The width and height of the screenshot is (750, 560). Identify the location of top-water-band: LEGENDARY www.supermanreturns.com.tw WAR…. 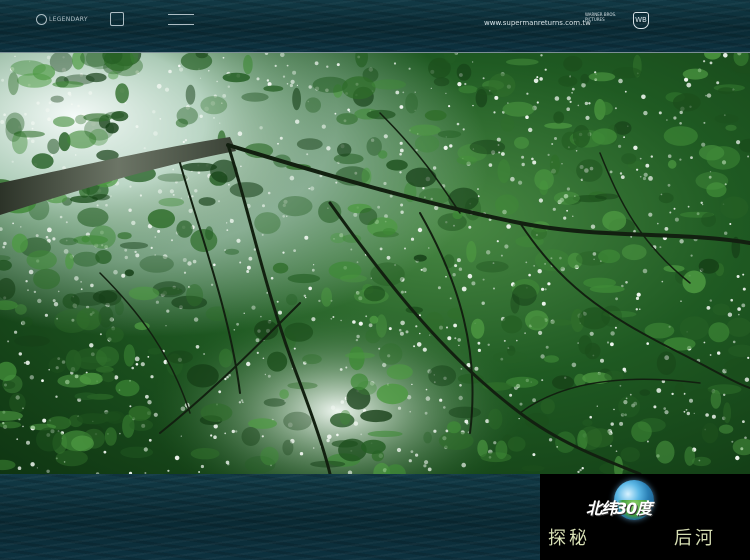
(375, 26).